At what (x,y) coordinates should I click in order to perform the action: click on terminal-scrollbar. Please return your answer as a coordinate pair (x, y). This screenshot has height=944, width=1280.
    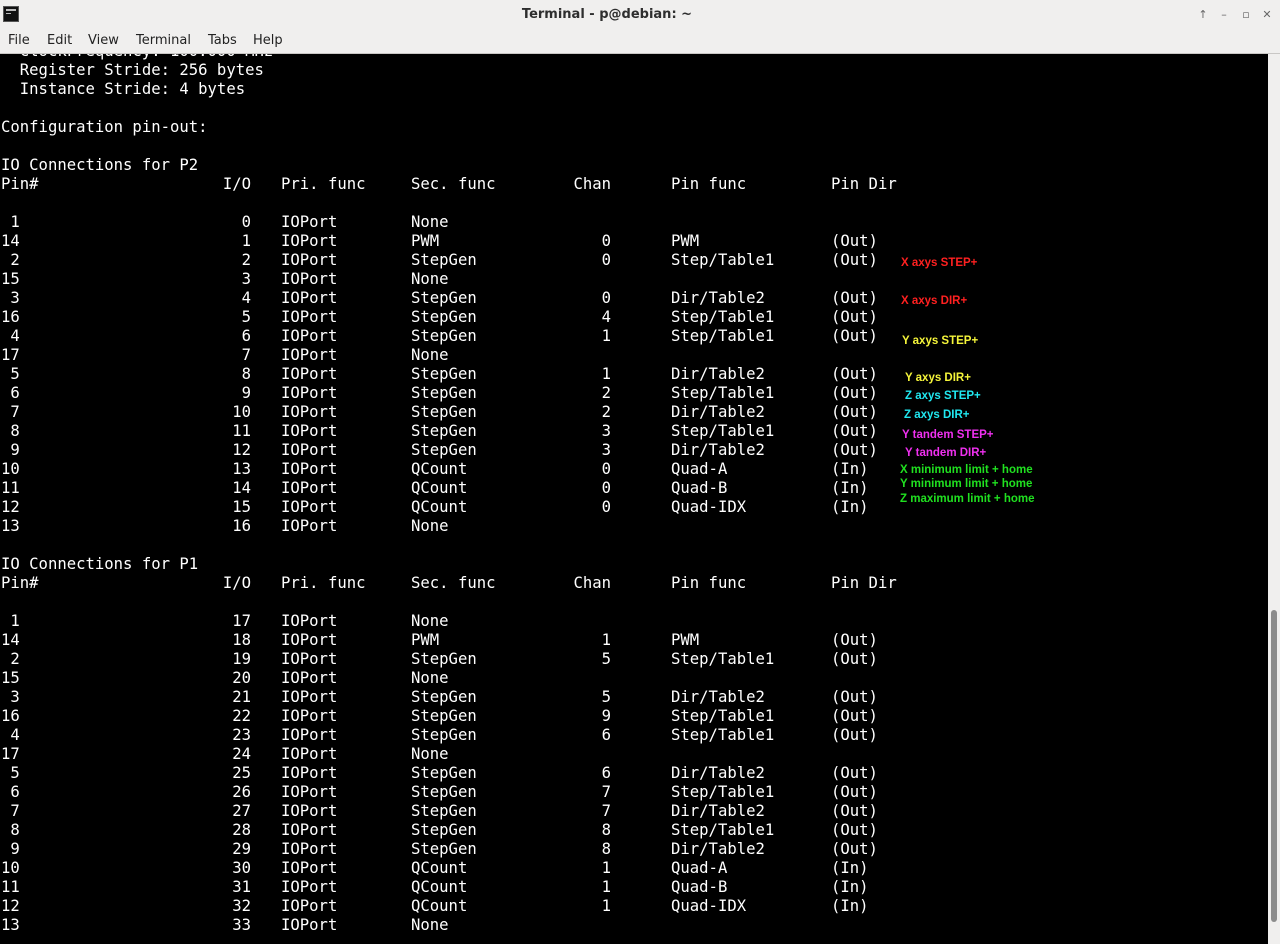
    Looking at the image, I should click on (1274, 499).